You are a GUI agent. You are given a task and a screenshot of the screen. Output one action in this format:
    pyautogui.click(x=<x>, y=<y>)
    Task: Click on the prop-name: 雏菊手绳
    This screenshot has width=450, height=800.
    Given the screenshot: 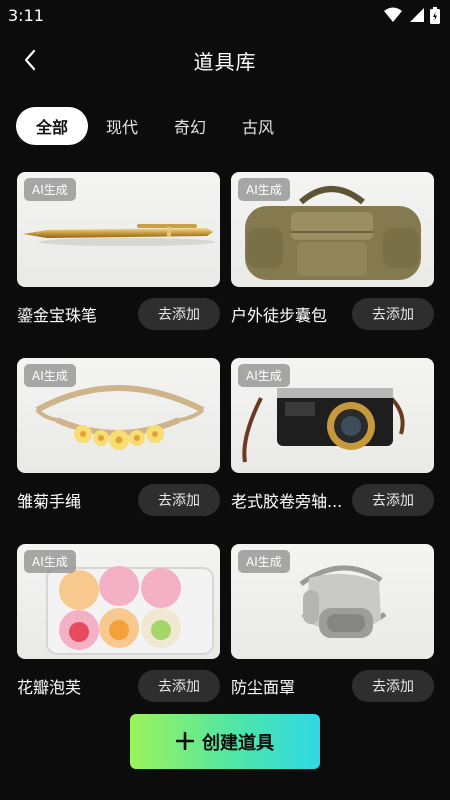 What is the action you would take?
    pyautogui.click(x=49, y=501)
    